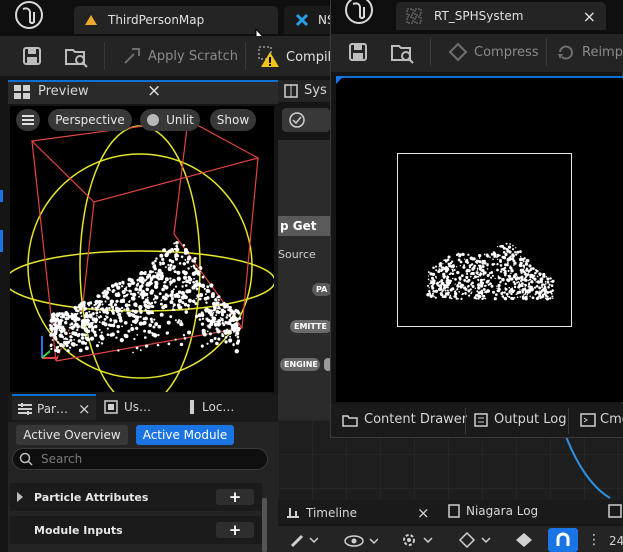 Image resolution: width=623 pixels, height=552 pixels. What do you see at coordinates (136, 530) in the screenshot?
I see `module-inputs-row: Module Inputs +` at bounding box center [136, 530].